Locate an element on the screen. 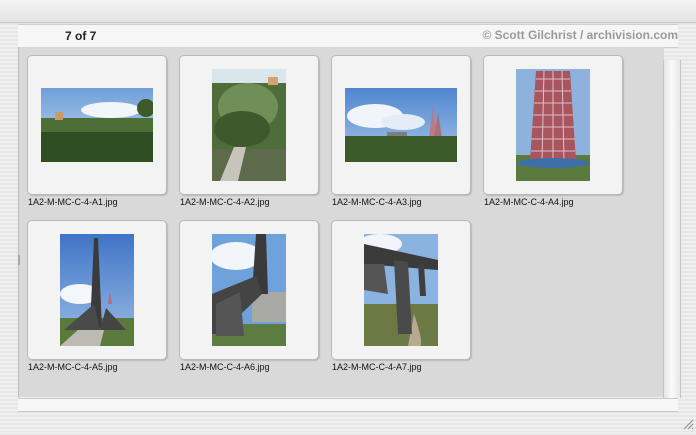 The image size is (696, 435). thumbnail-item: 1A2-M-MC-C-4-A4.jpg is located at coordinates (559, 135).